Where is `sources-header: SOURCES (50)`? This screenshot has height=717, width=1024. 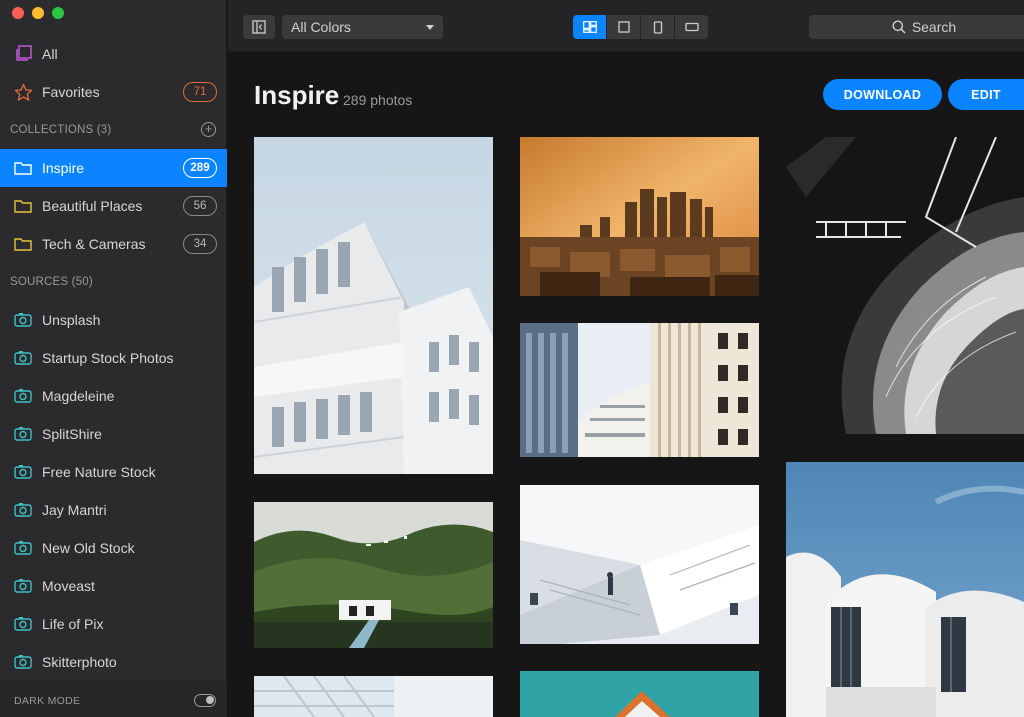 sources-header: SOURCES (50) is located at coordinates (51, 282).